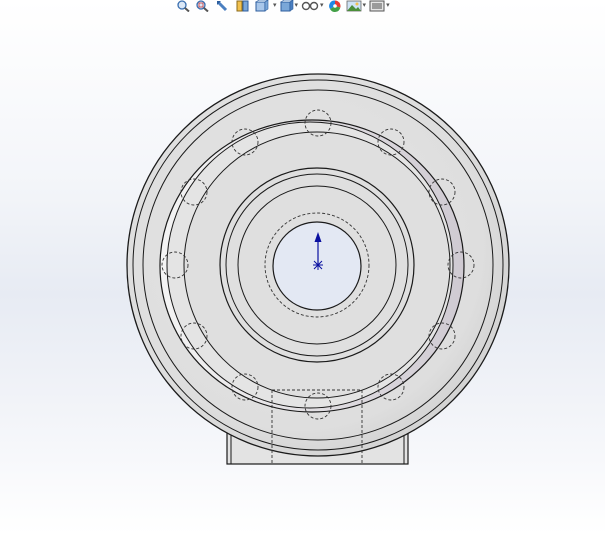  I want to click on origin-marker-icon, so click(318, 265).